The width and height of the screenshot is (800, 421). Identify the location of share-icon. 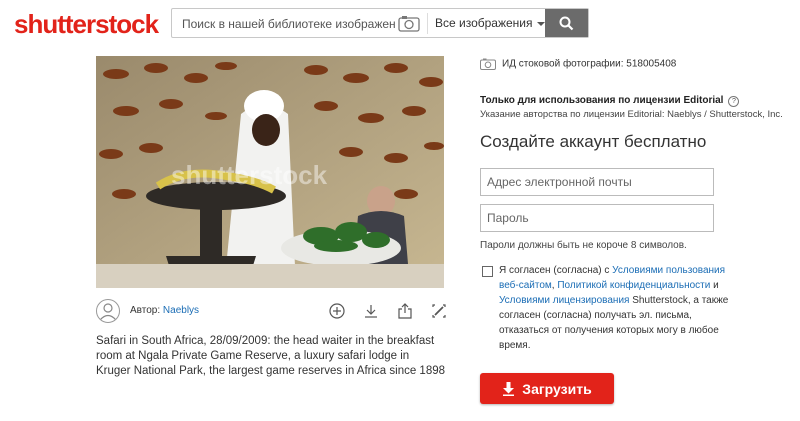
(405, 311).